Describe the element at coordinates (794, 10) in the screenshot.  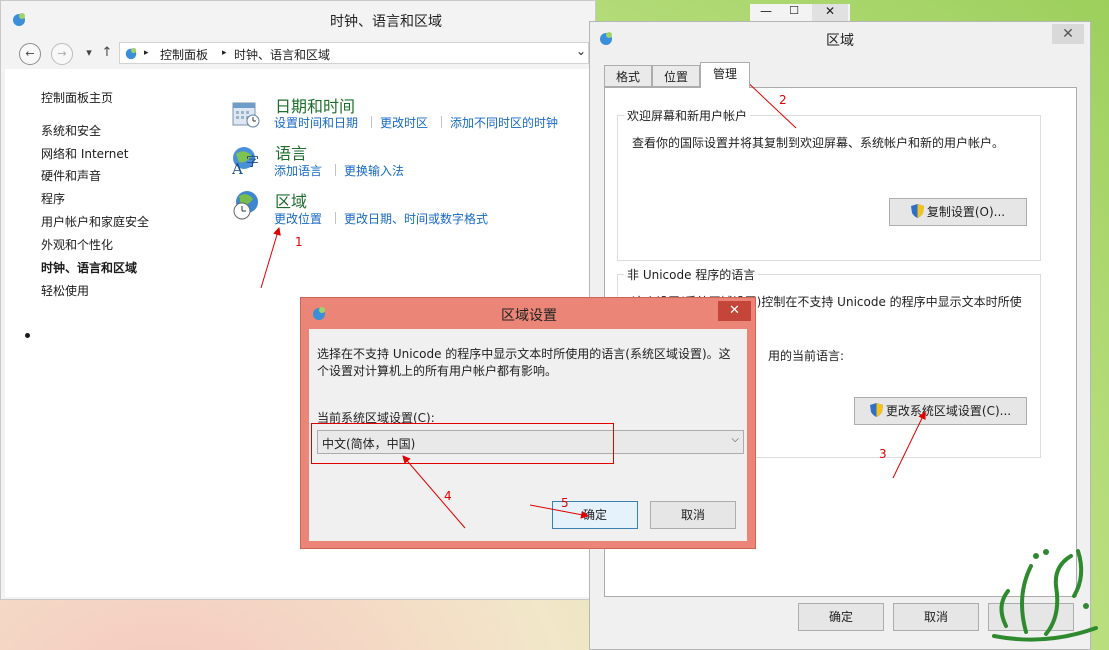
I see `maximize-button: ☐` at that location.